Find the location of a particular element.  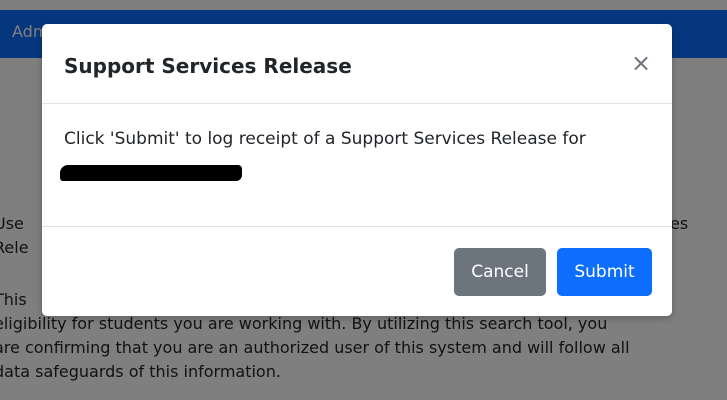

close-icon: × is located at coordinates (641, 63).